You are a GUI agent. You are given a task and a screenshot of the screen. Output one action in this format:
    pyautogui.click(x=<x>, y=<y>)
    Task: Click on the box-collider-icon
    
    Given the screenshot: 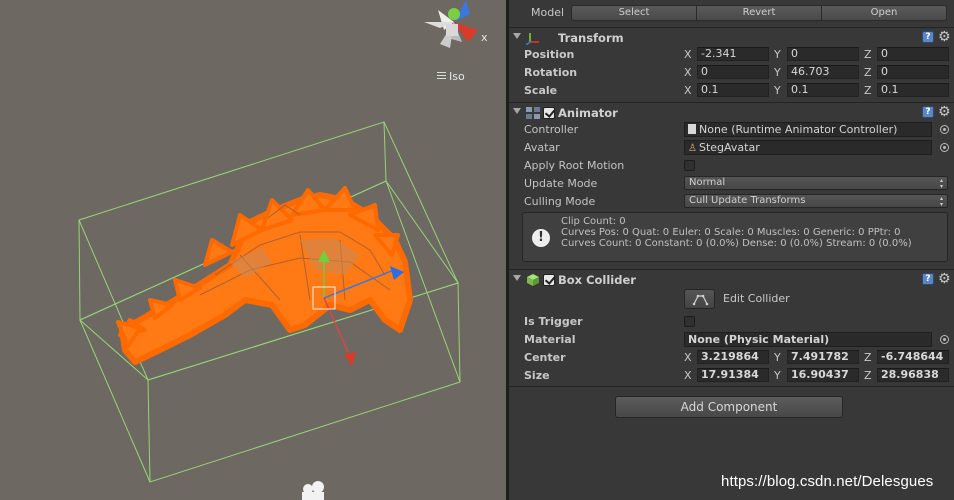 What is the action you would take?
    pyautogui.click(x=533, y=280)
    